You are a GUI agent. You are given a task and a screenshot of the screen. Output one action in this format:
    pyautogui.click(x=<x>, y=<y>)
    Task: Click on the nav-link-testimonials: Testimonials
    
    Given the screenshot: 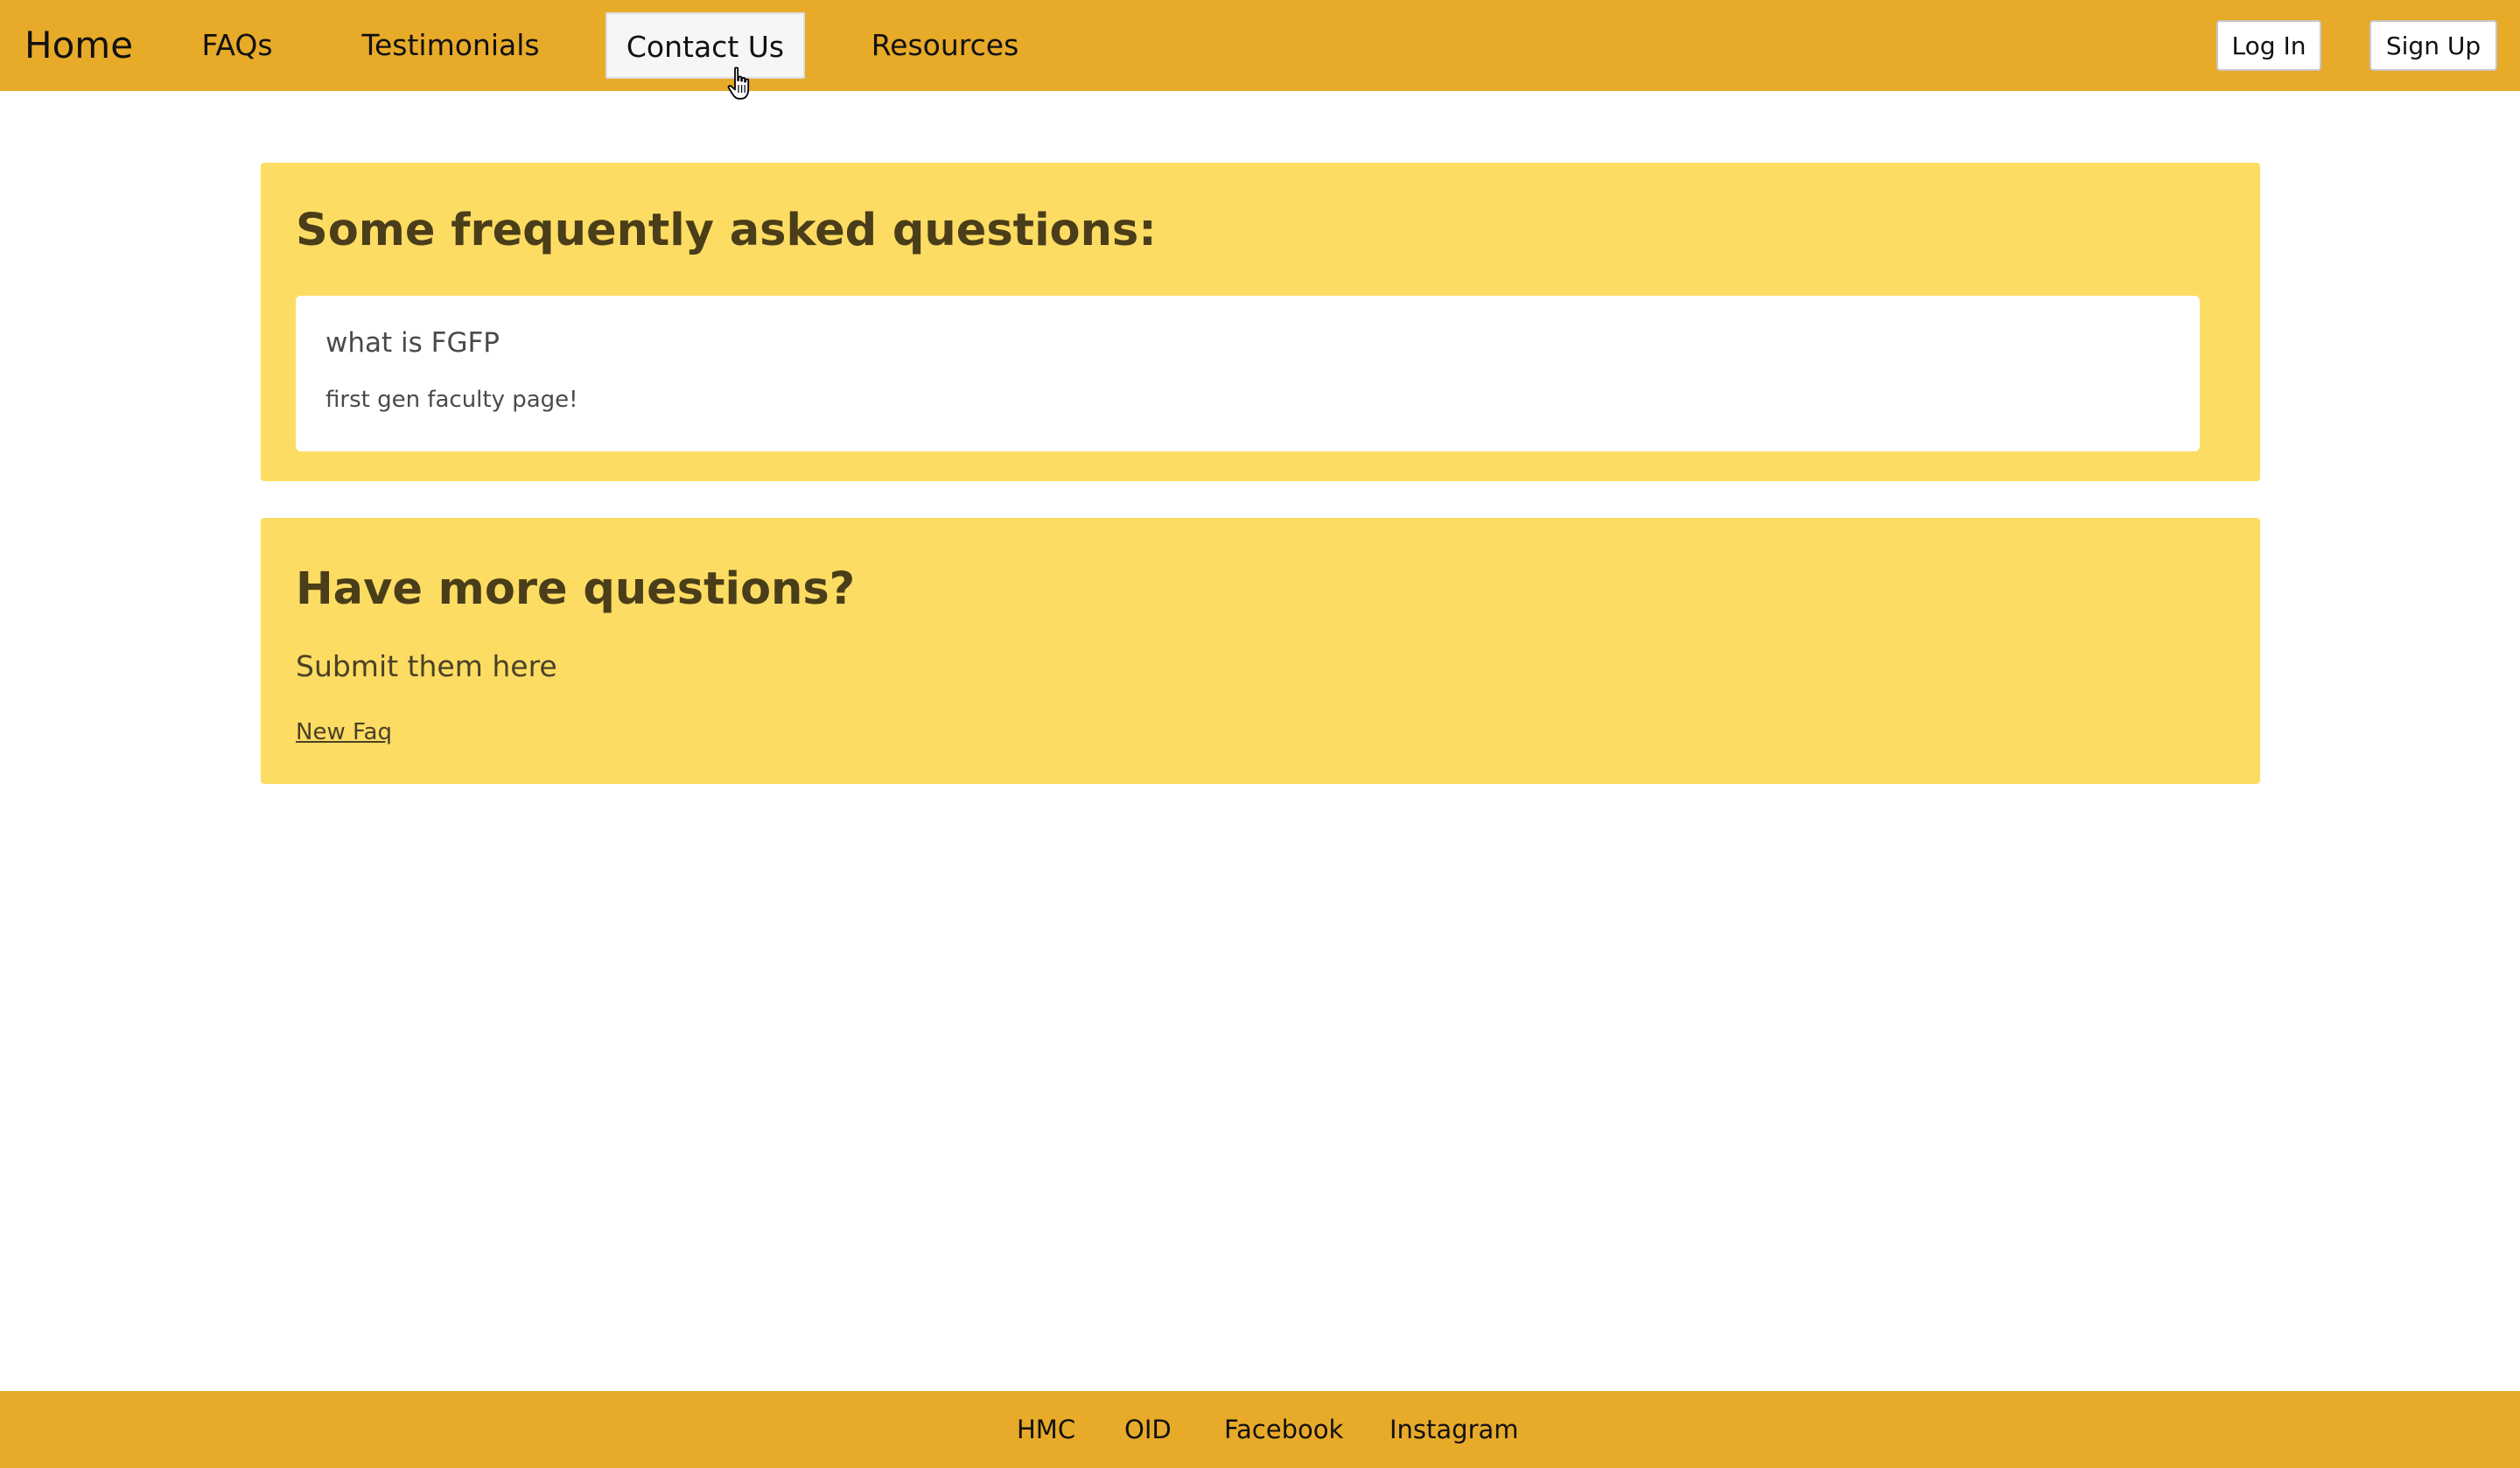 What is the action you would take?
    pyautogui.click(x=450, y=45)
    